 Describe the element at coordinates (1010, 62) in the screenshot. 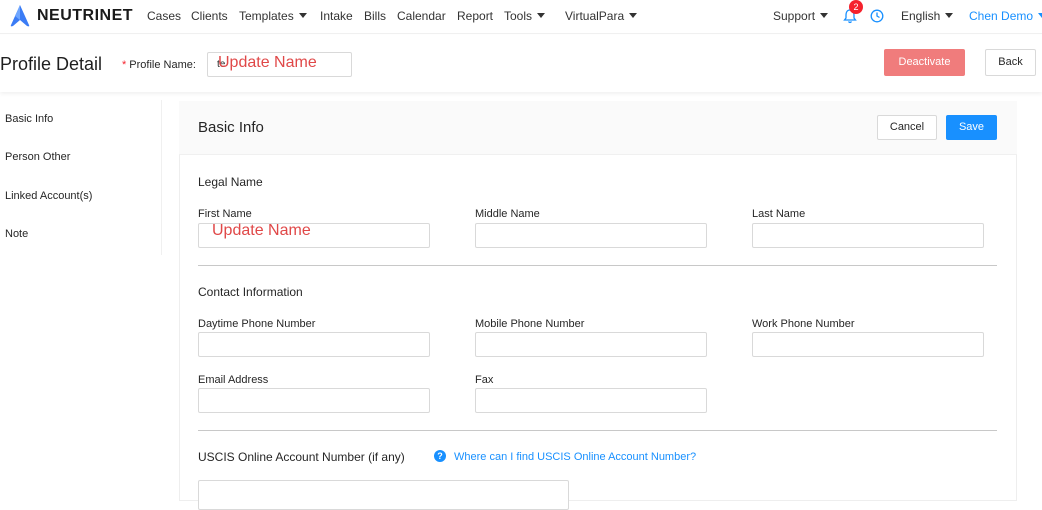

I see `back-button: Back` at that location.